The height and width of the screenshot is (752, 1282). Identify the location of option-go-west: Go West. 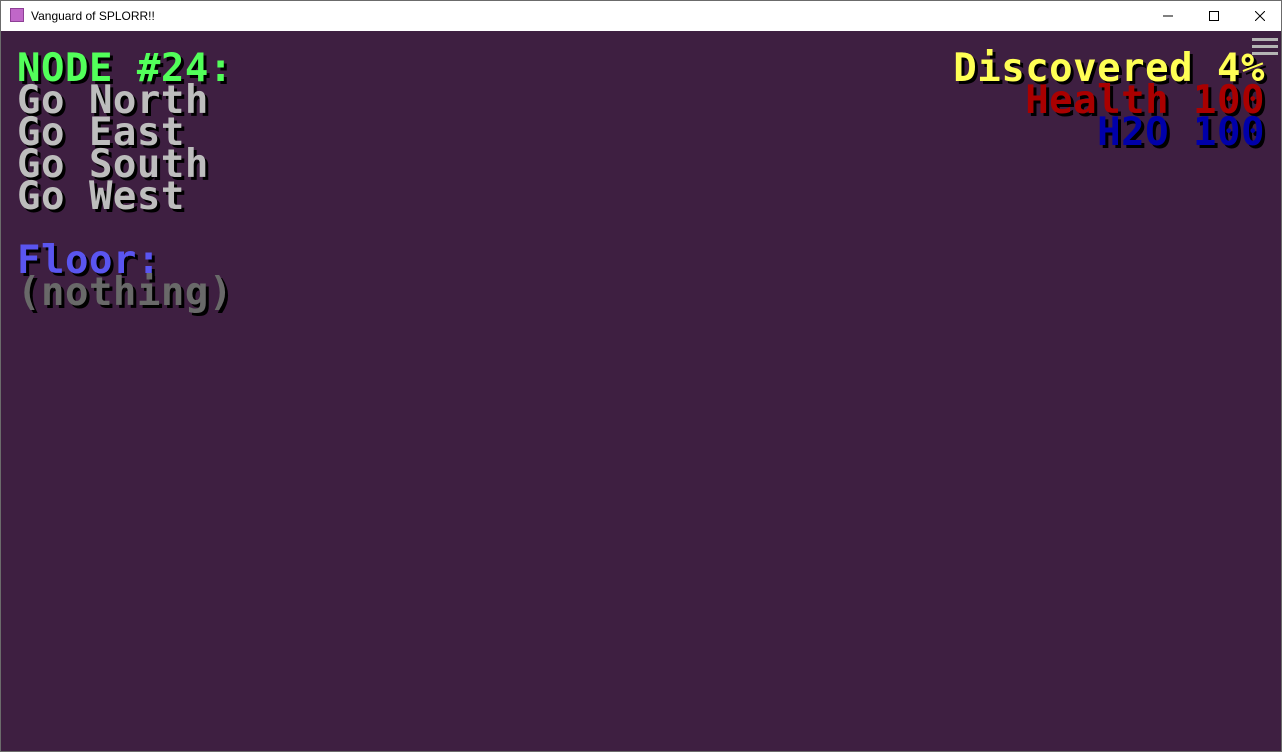
(101, 196).